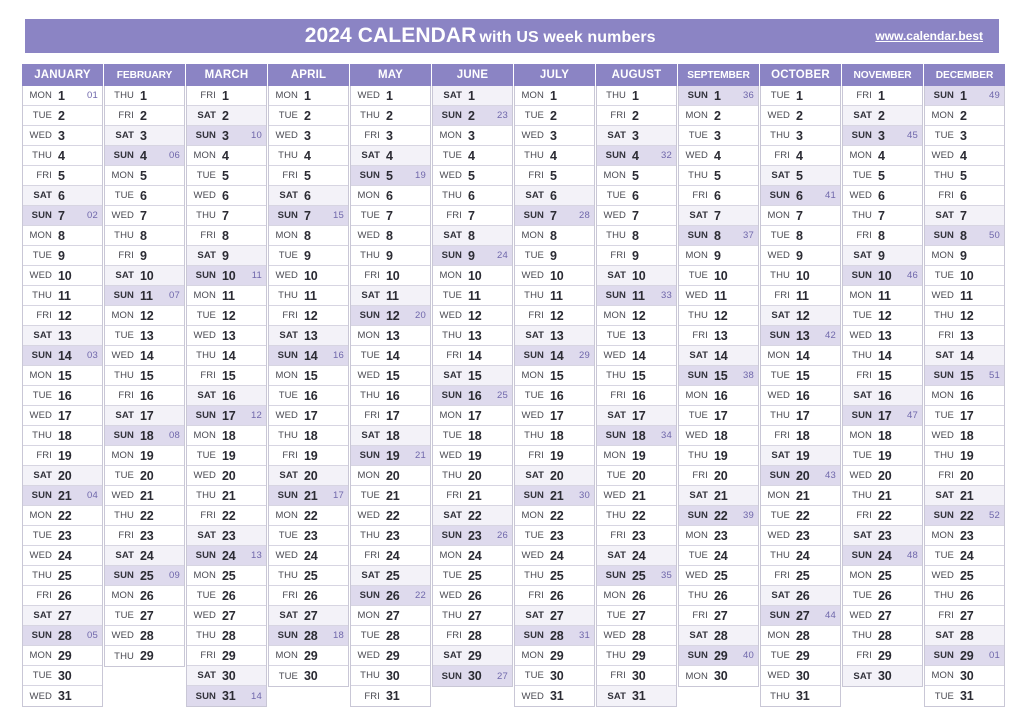 The height and width of the screenshot is (724, 1024). What do you see at coordinates (636, 75) in the screenshot?
I see `month-header: AUGUST` at bounding box center [636, 75].